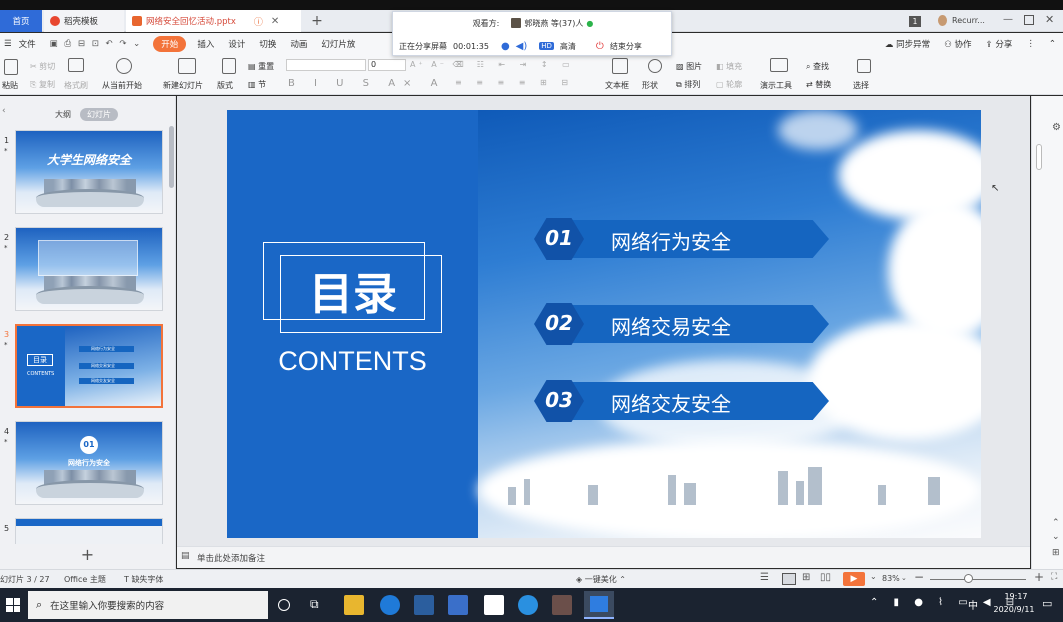  I want to click on font-family-select, so click(326, 65).